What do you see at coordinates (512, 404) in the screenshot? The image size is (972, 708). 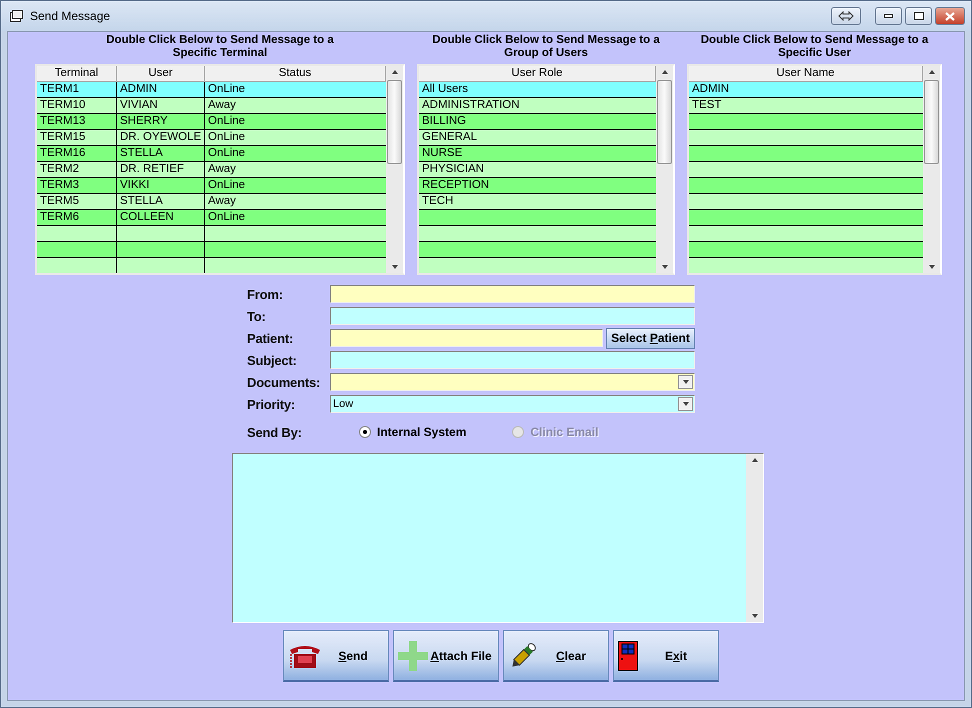 I see `dropdown: Low` at bounding box center [512, 404].